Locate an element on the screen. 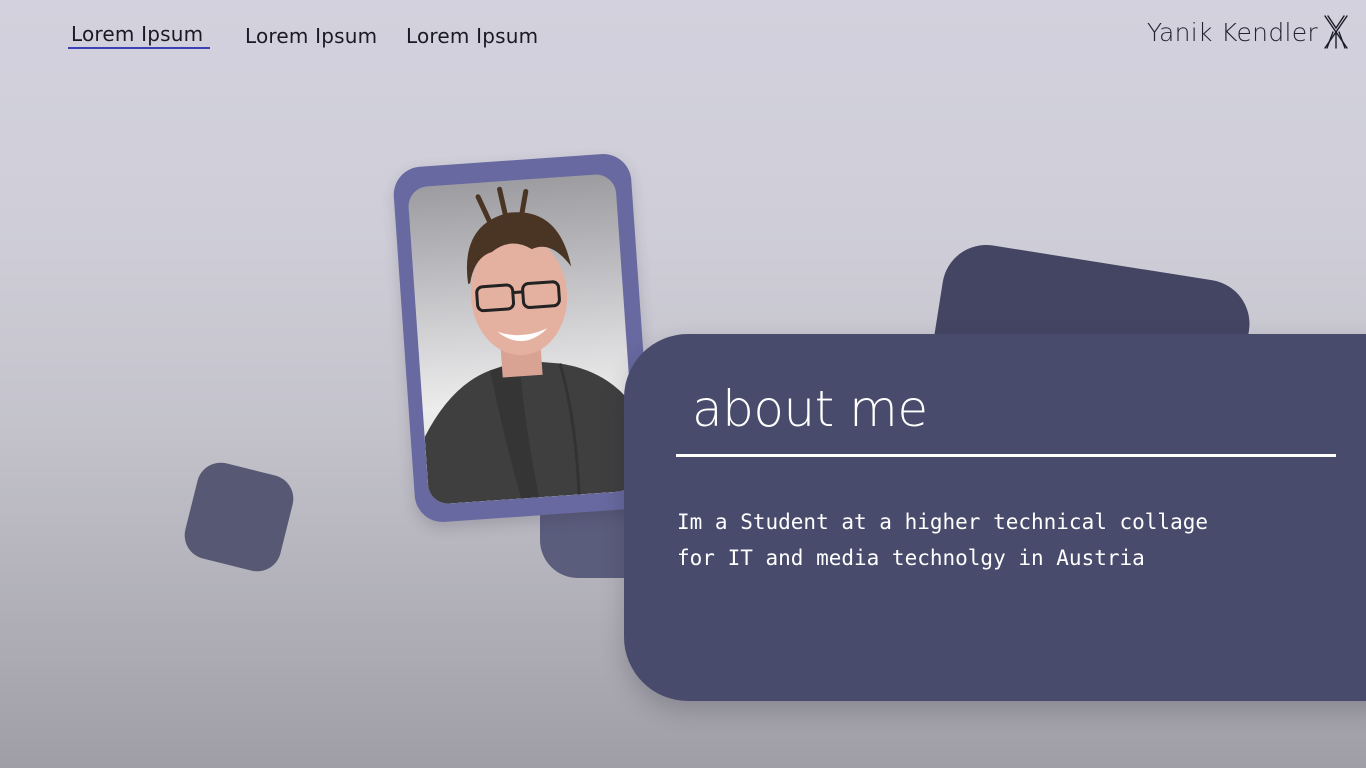  yk-monogram-icon is located at coordinates (1336, 32).